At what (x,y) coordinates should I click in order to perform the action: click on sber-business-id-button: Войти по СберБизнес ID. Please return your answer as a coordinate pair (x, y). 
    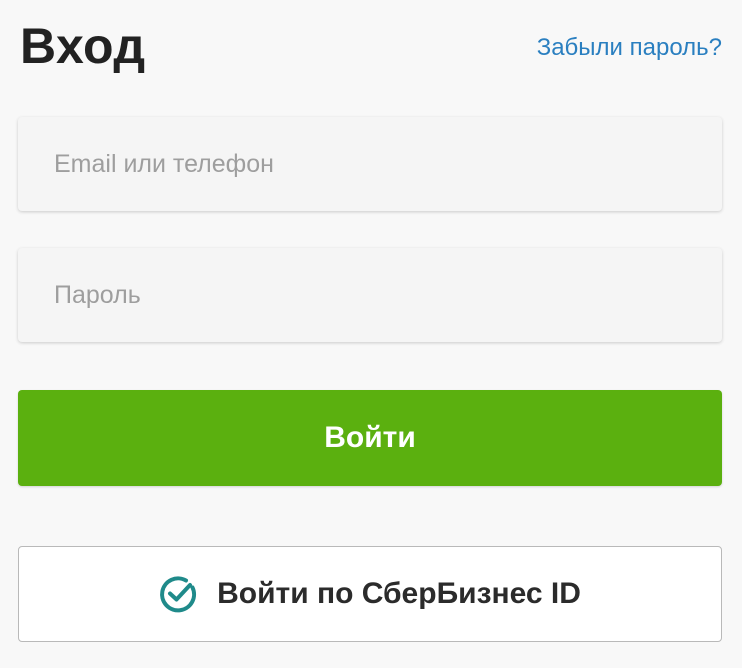
    Looking at the image, I should click on (370, 594).